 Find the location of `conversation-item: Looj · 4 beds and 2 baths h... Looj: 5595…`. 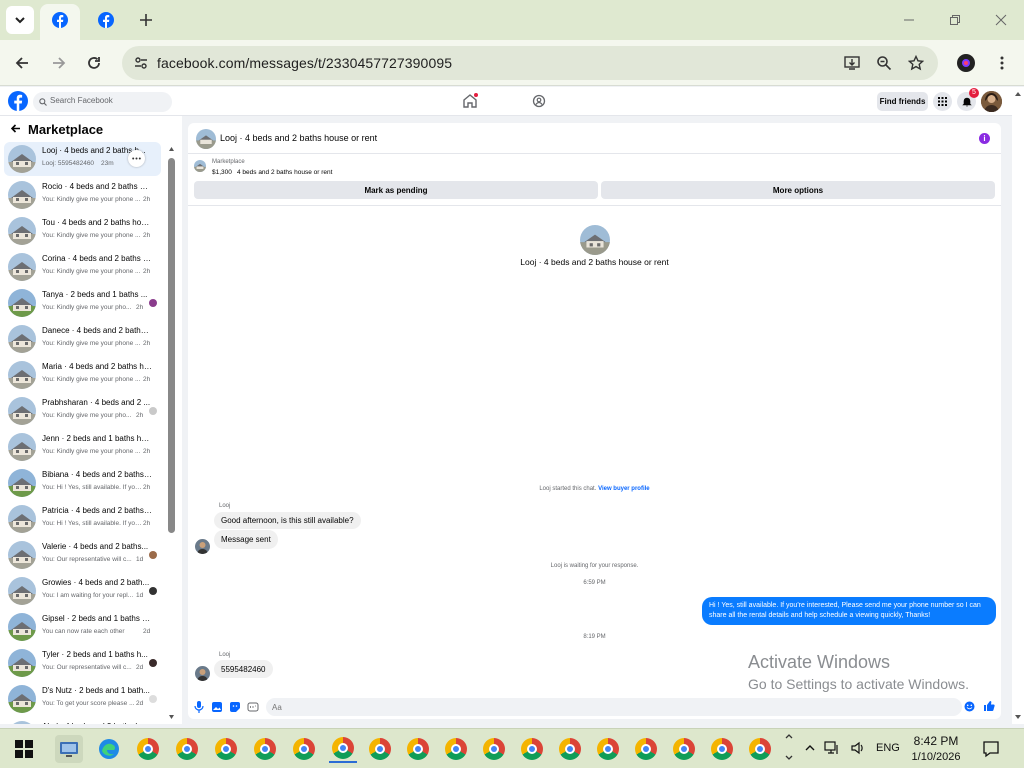

conversation-item: Looj · 4 beds and 2 baths h... Looj: 5595… is located at coordinates (82, 159).